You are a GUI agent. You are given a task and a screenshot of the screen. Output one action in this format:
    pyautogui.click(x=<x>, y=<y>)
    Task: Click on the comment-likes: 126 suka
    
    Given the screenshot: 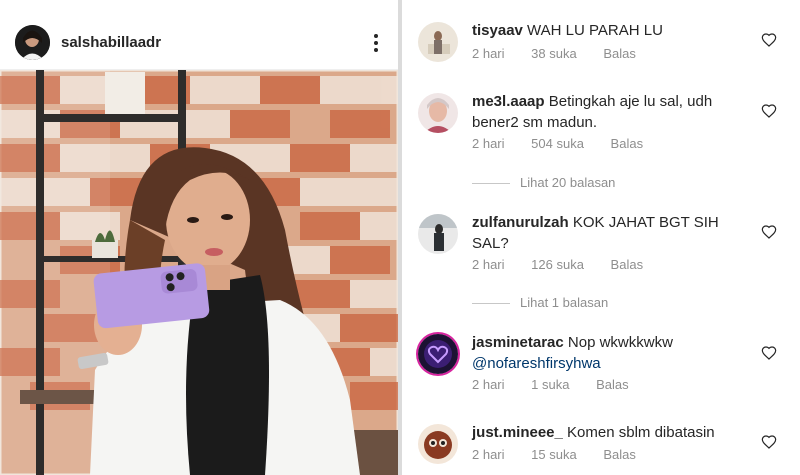 What is the action you would take?
    pyautogui.click(x=557, y=264)
    